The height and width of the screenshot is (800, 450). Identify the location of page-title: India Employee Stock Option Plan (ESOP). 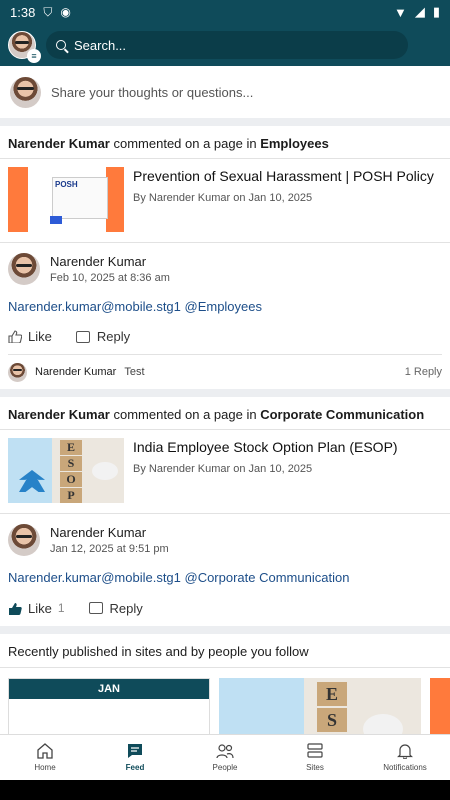
(287, 447).